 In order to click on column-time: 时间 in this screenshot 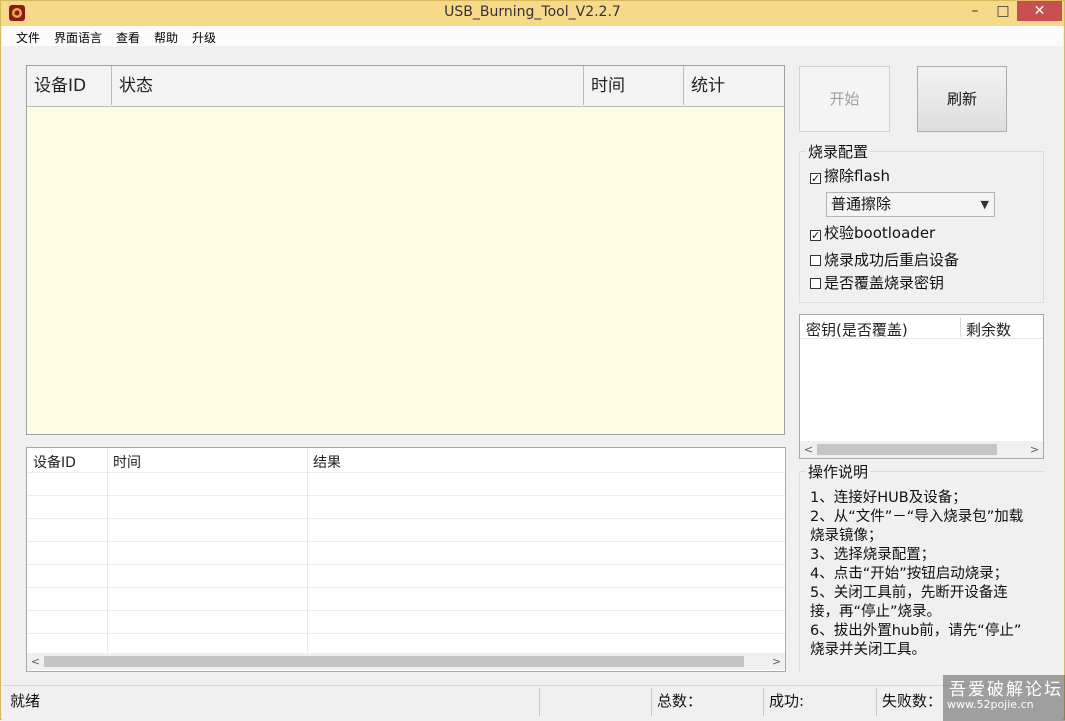, I will do `click(634, 85)`.